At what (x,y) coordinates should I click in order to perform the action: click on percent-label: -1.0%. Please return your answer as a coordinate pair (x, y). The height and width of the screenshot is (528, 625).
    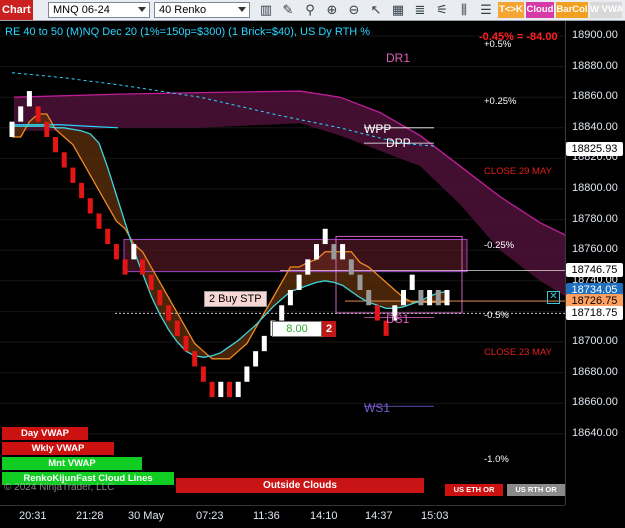
    Looking at the image, I should click on (496, 459).